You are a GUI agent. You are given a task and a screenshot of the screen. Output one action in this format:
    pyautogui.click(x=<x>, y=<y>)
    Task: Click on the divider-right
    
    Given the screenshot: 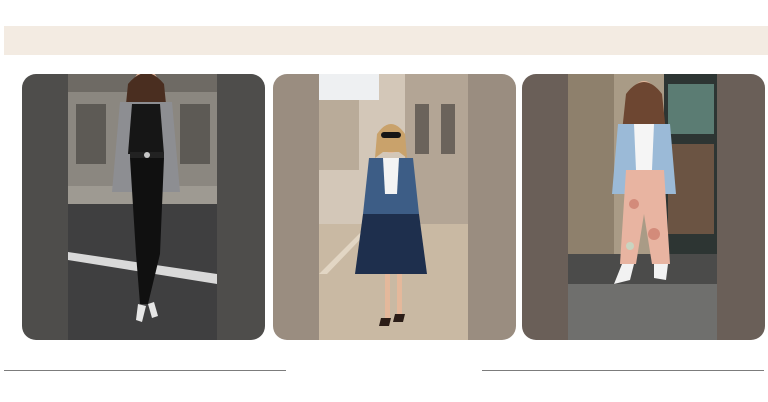 What is the action you would take?
    pyautogui.click(x=623, y=370)
    